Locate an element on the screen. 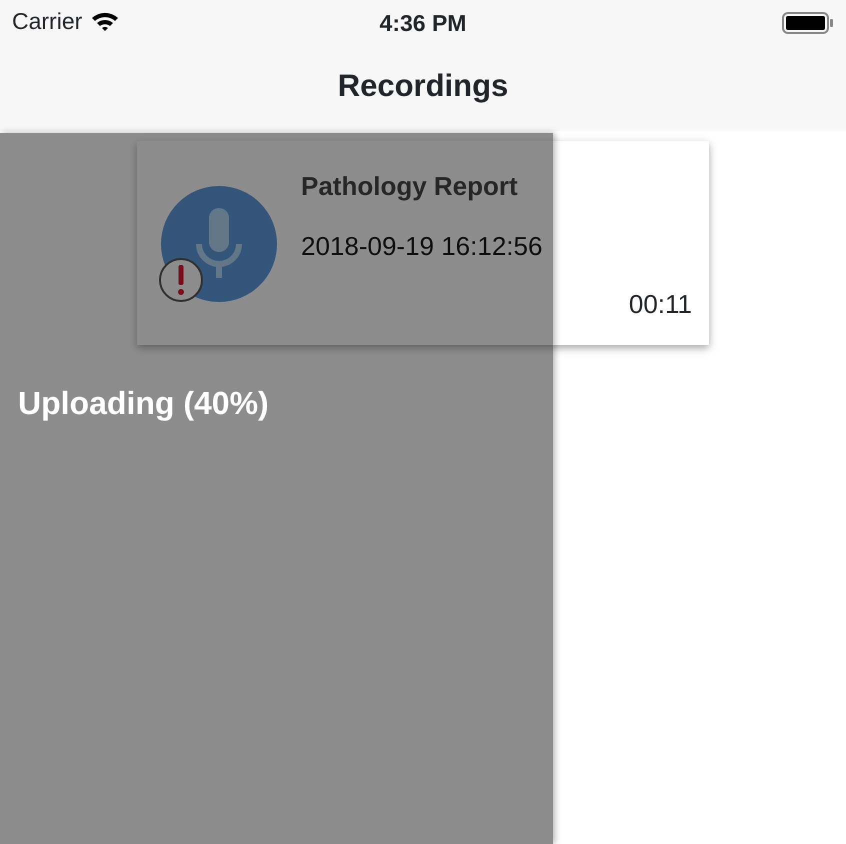  wifi-icon is located at coordinates (105, 21).